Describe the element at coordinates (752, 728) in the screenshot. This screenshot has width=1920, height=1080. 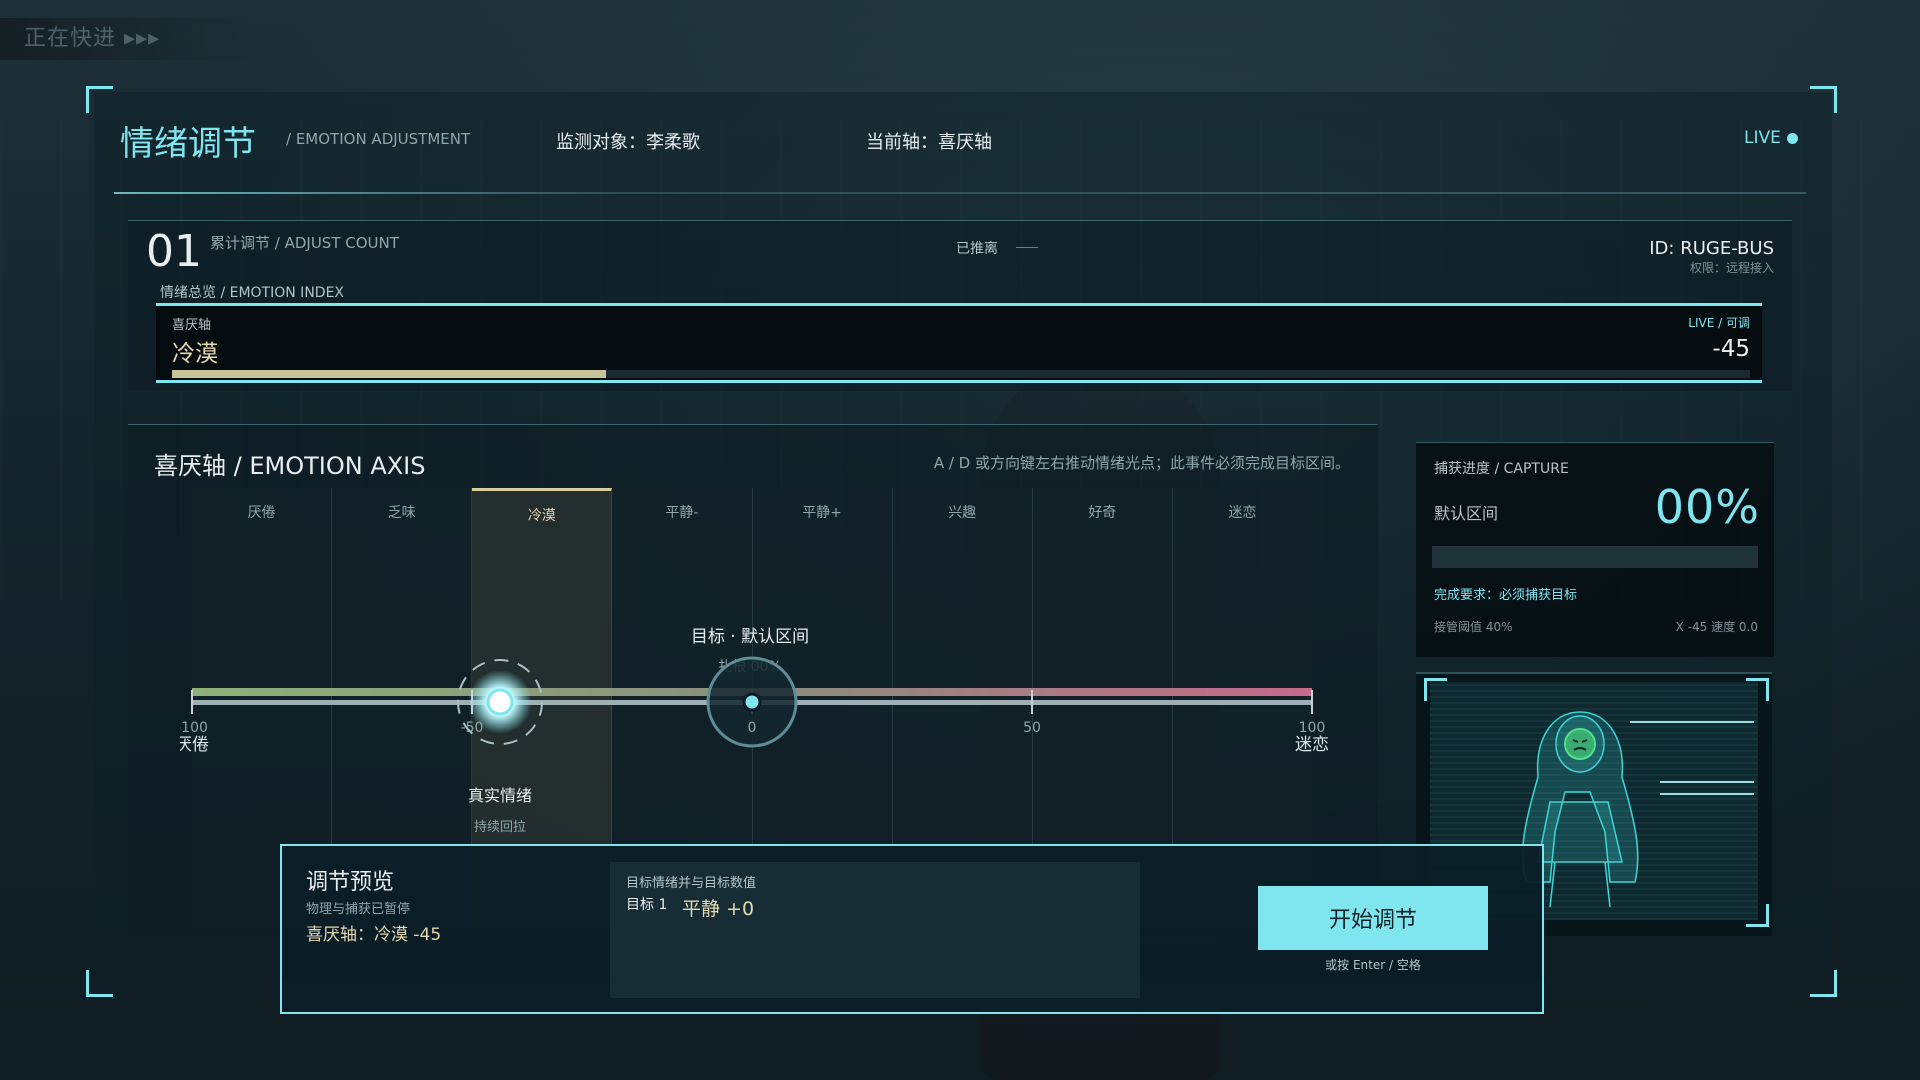
I see `target-zone-tick-label: 0` at that location.